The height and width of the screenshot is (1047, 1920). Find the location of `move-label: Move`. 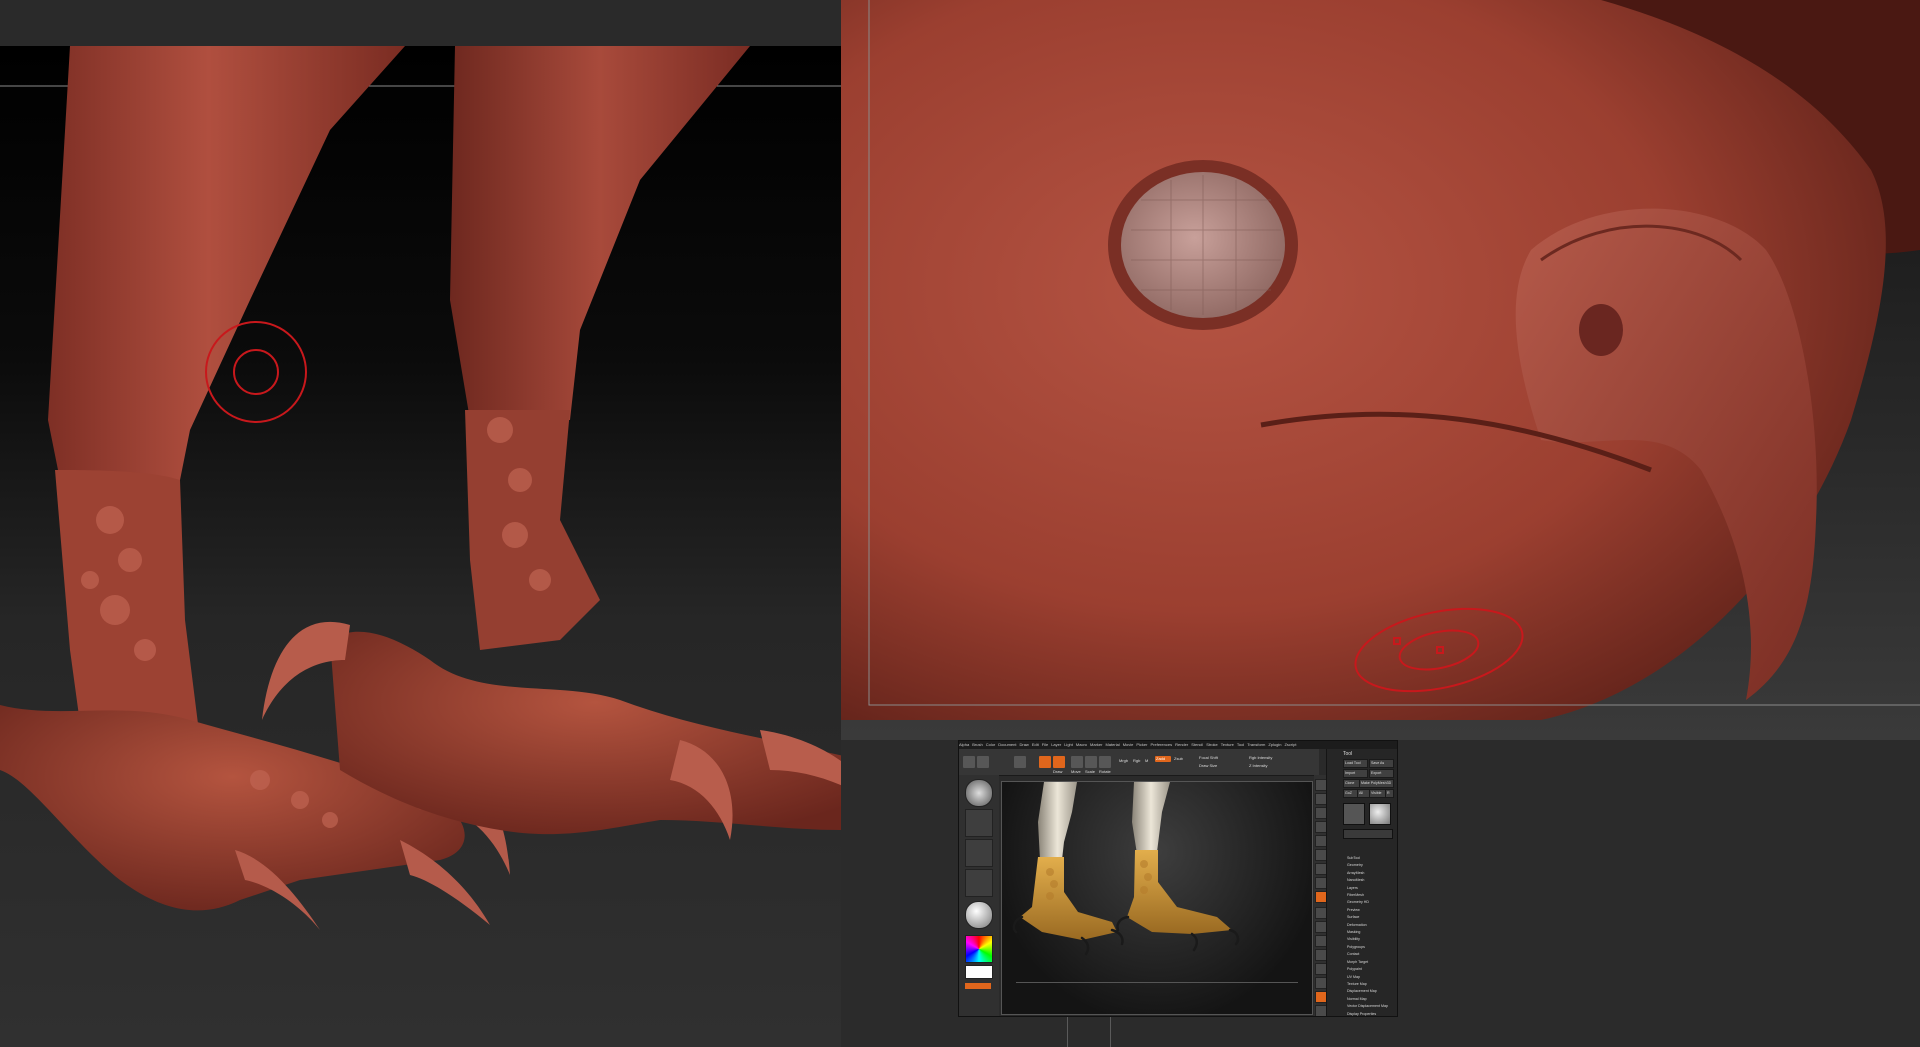

move-label: Move is located at coordinates (1076, 771).